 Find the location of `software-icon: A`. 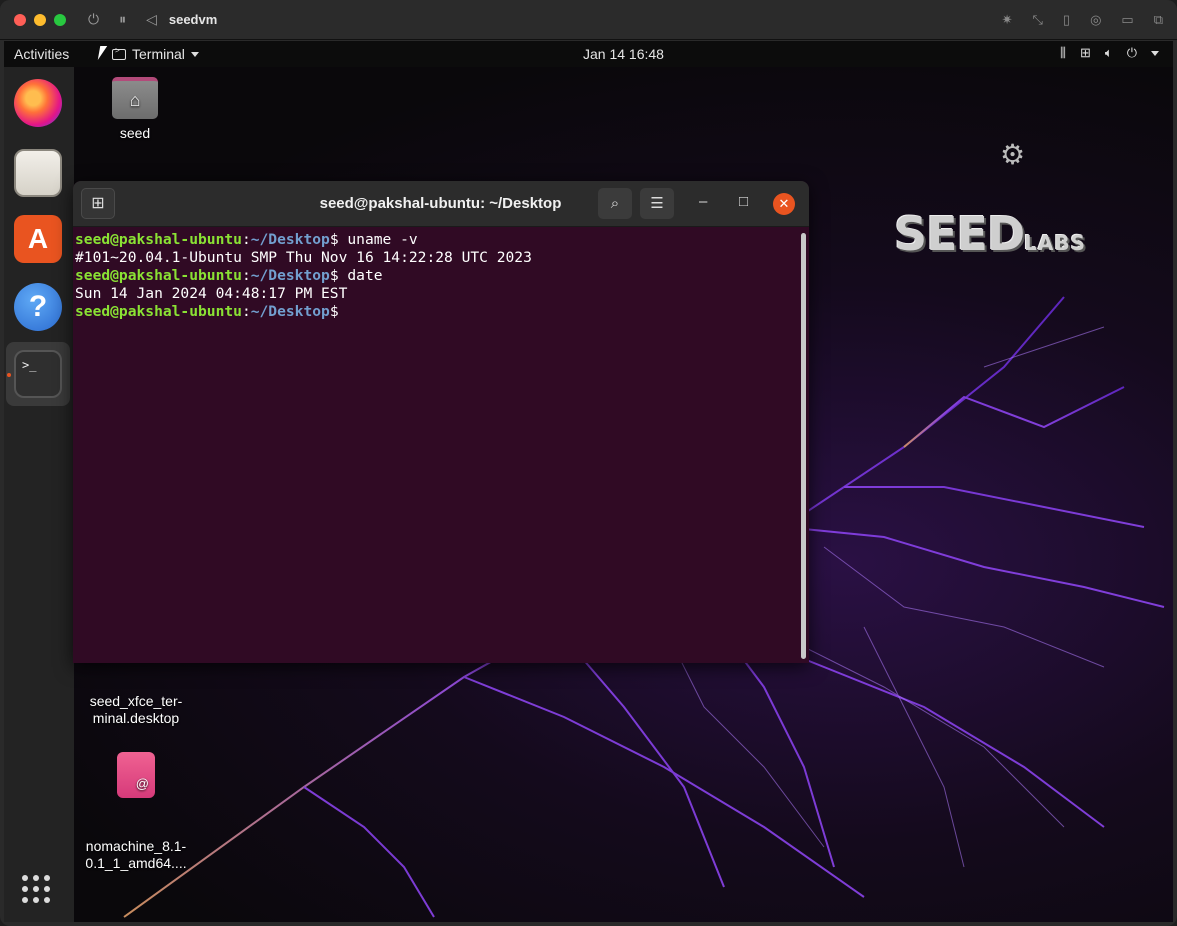

software-icon: A is located at coordinates (38, 239).